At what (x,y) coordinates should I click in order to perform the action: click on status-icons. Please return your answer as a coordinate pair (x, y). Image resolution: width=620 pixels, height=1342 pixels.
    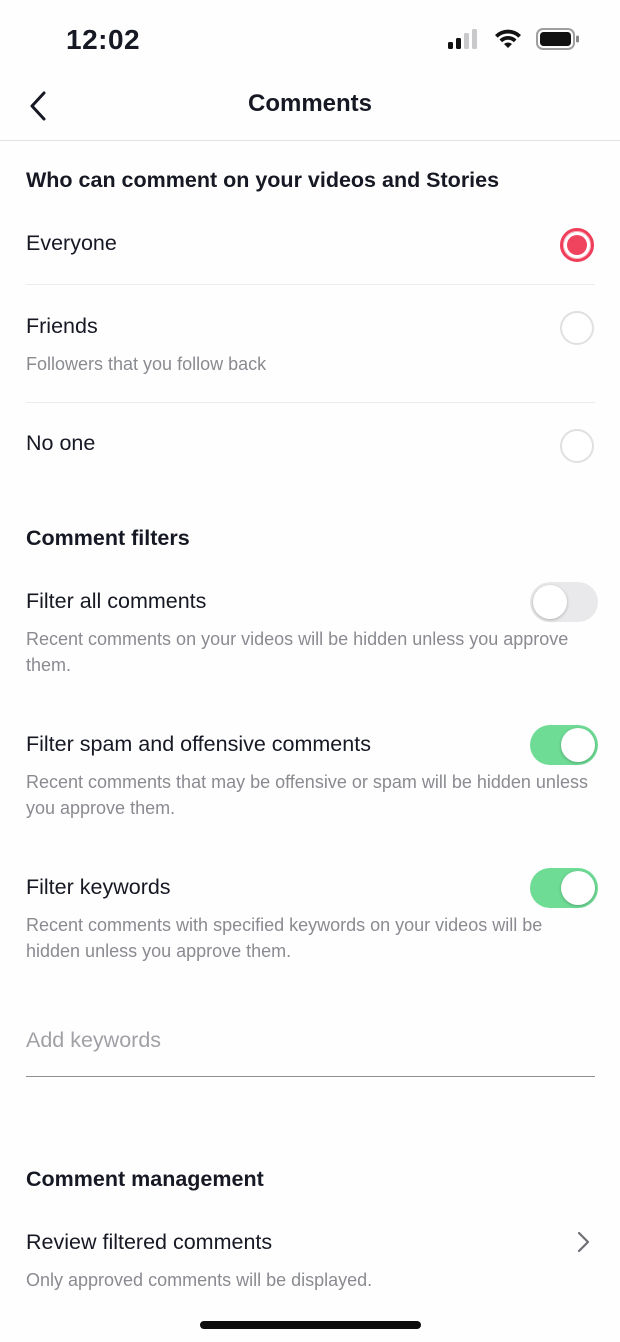
    Looking at the image, I should click on (514, 39).